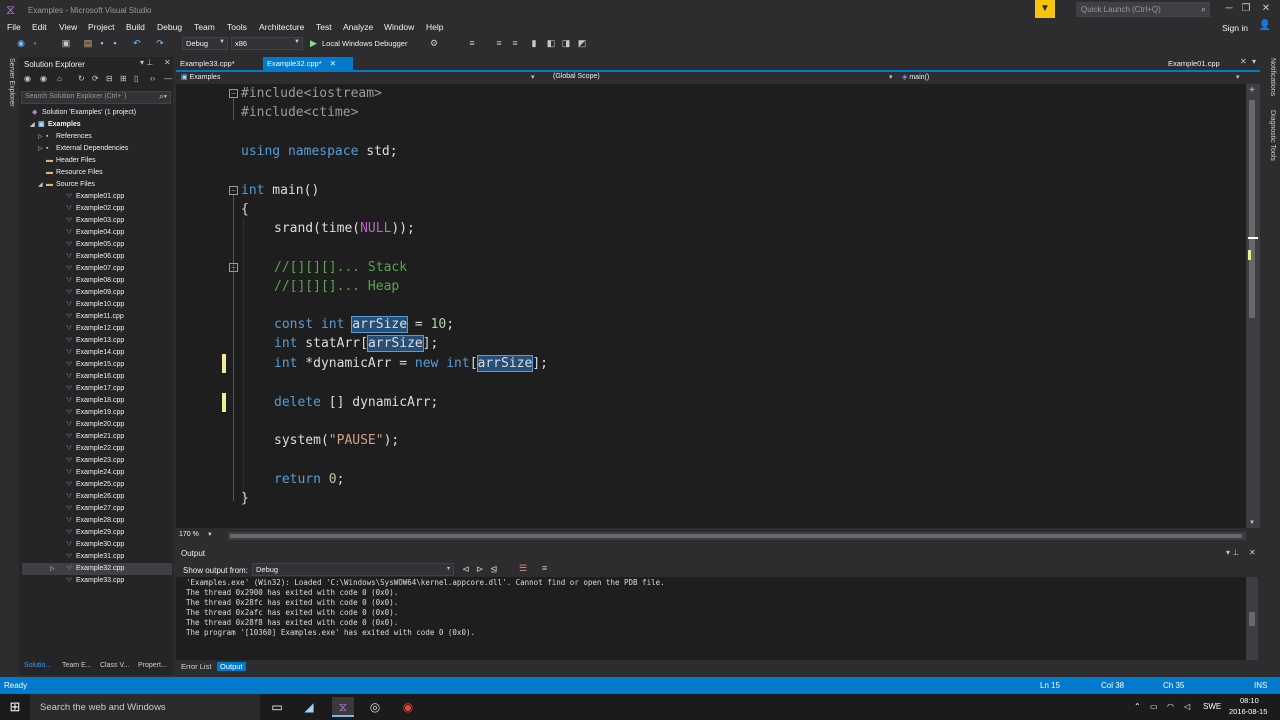 Image resolution: width=1280 pixels, height=720 pixels. Describe the element at coordinates (466, 569) in the screenshot. I see `find-message-icon: ⊲` at that location.